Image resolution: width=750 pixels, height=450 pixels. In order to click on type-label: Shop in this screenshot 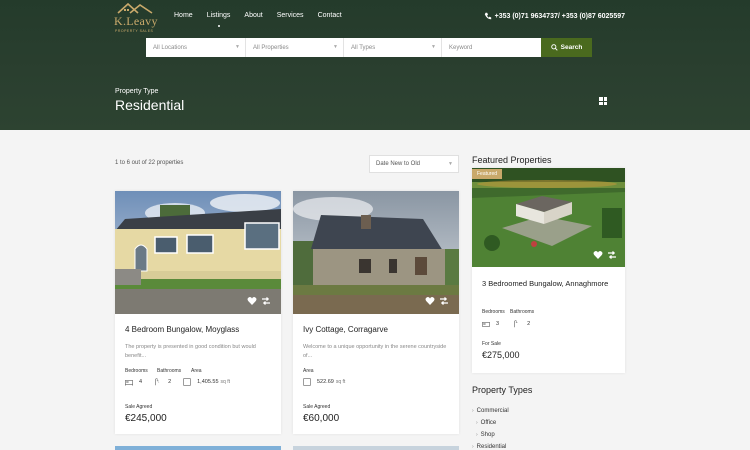, I will do `click(487, 435)`.